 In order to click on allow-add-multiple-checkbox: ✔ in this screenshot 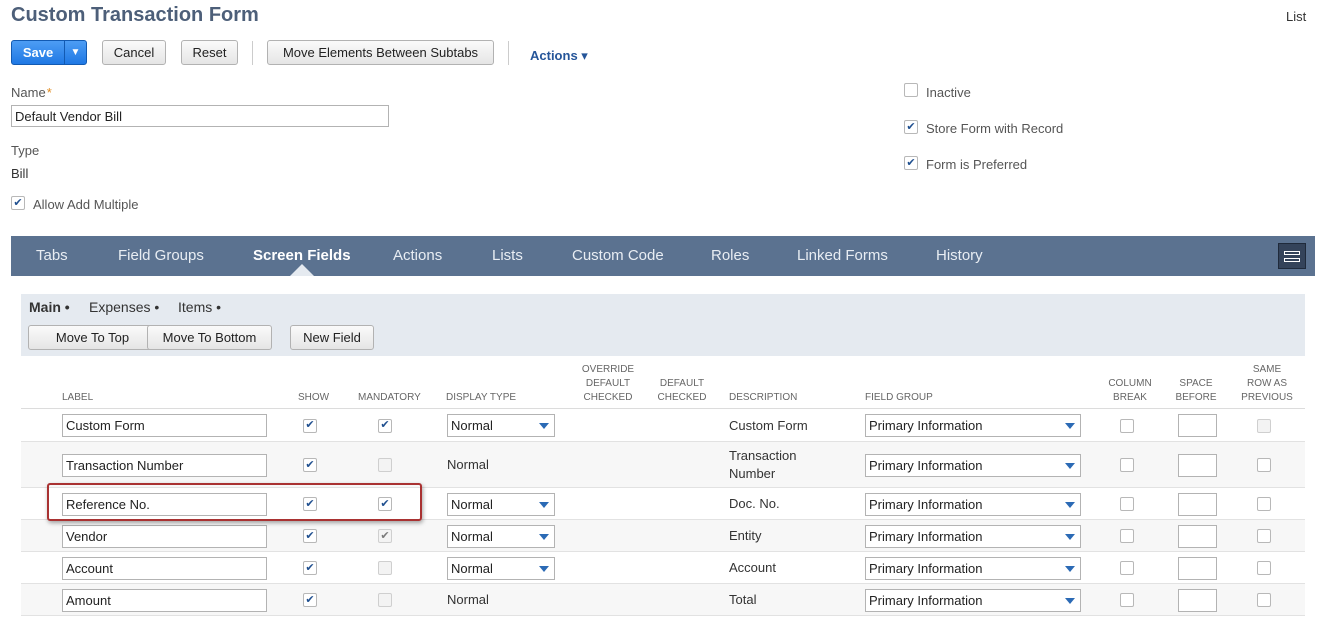, I will do `click(18, 203)`.